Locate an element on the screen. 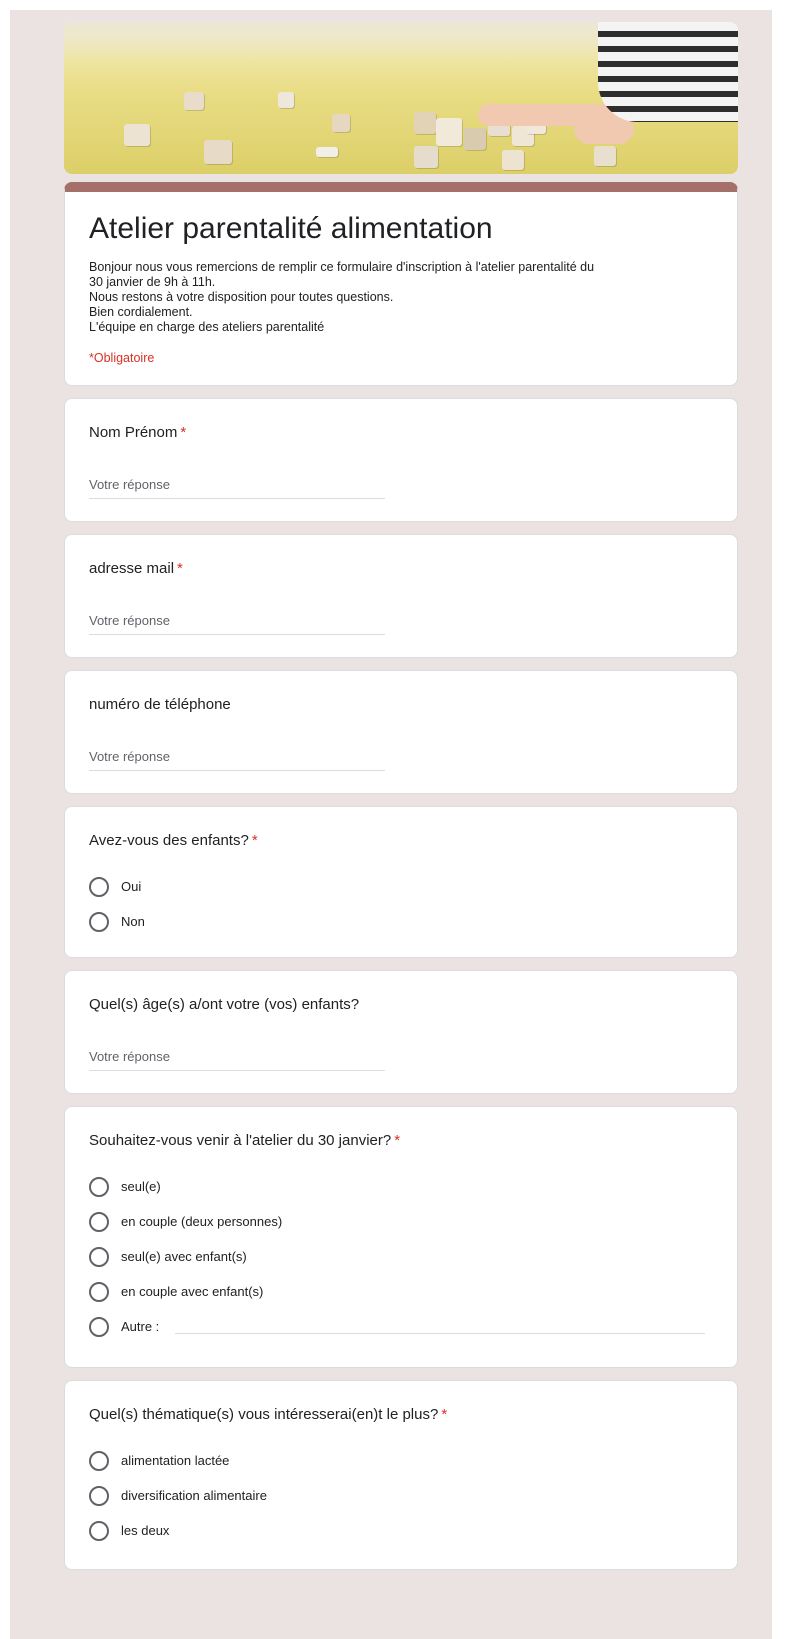  option-label: Oui is located at coordinates (131, 886).